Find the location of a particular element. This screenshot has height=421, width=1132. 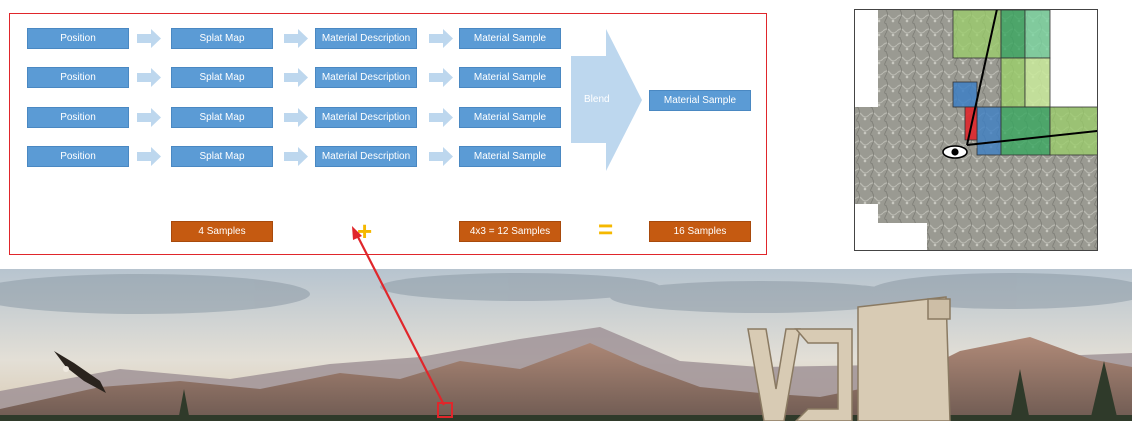

map-blank-region is located at coordinates (1073, 58).